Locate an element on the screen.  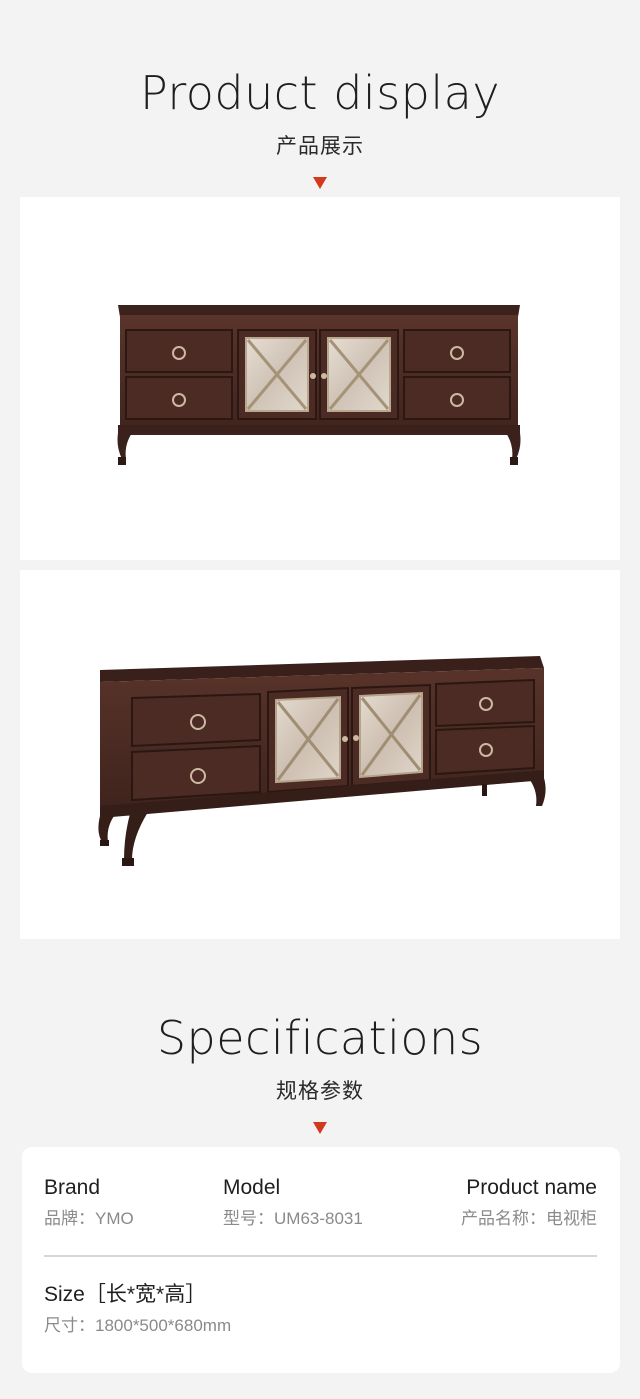
spec-product-name: Product name 产品名称：电视柜 is located at coordinates (529, 1202).